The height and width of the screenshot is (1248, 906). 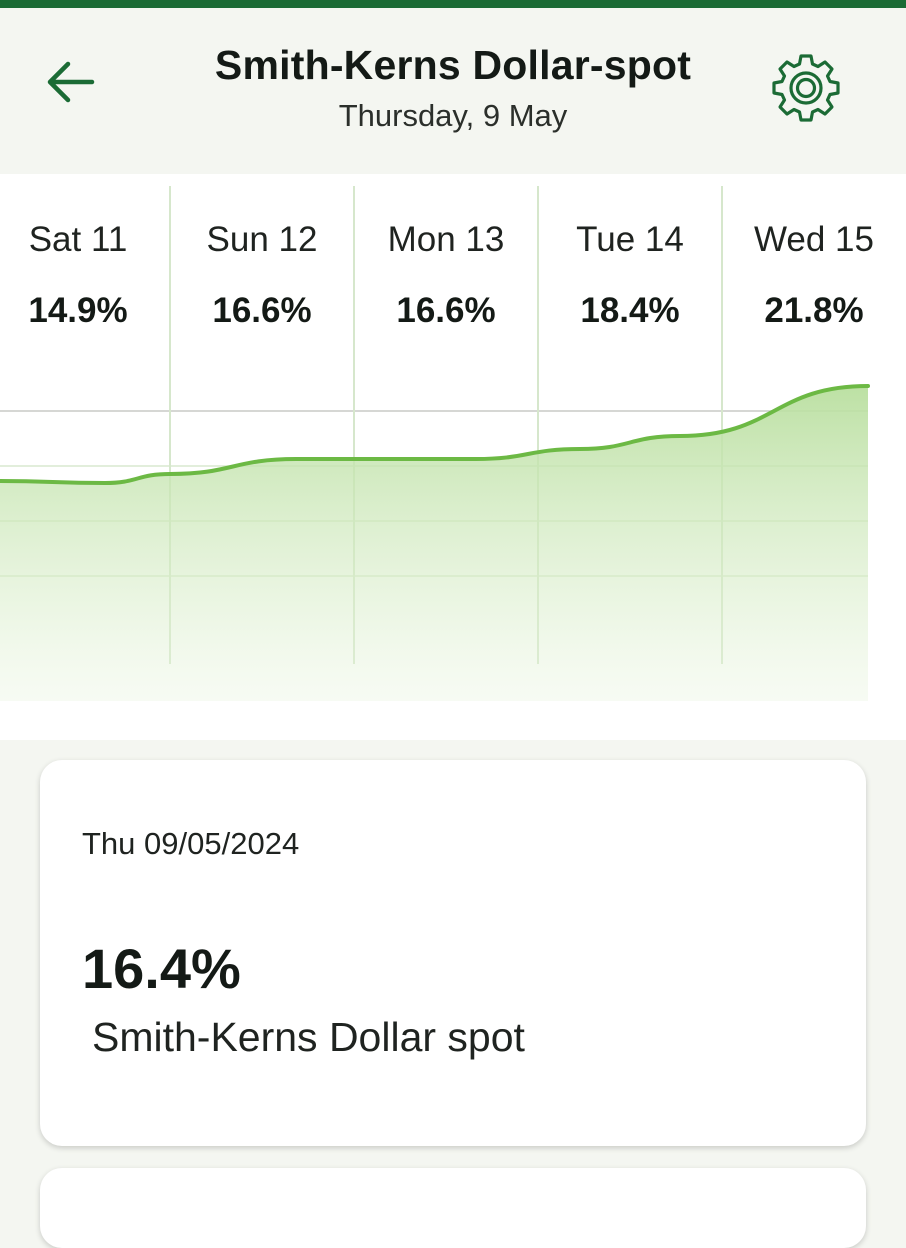 I want to click on status-accent-bar, so click(x=453, y=4).